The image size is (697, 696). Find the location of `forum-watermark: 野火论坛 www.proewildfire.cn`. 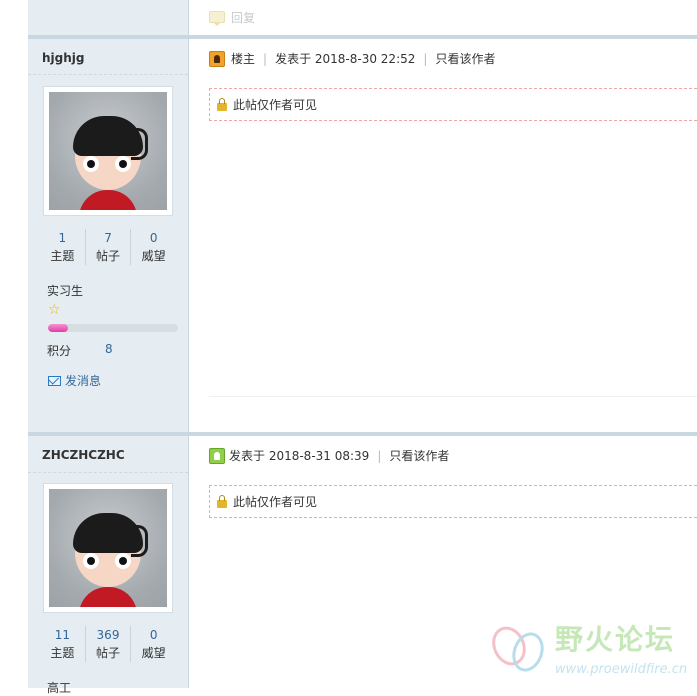

forum-watermark: 野火论坛 www.proewildfire.cn is located at coordinates (591, 651).